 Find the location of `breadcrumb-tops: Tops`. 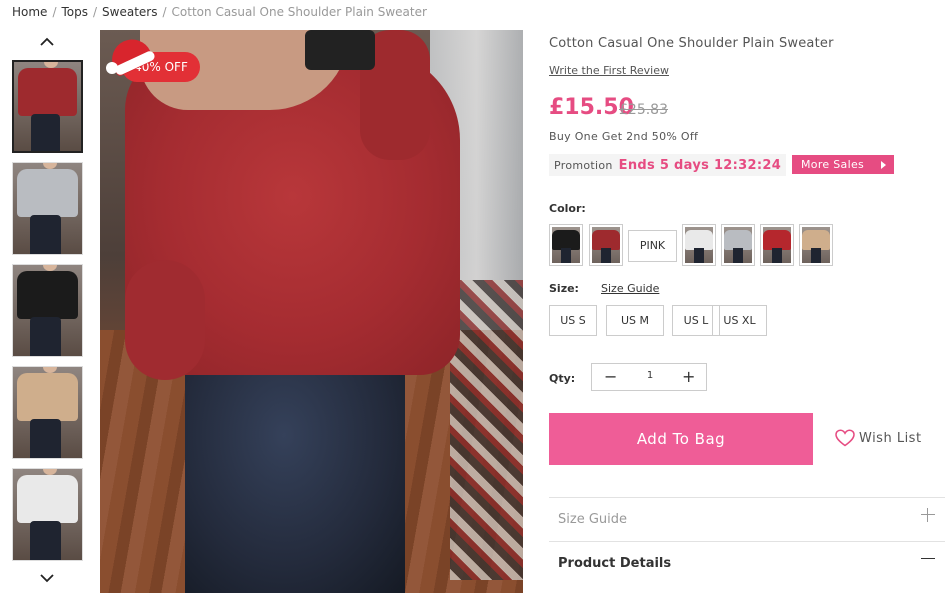

breadcrumb-tops: Tops is located at coordinates (74, 12).